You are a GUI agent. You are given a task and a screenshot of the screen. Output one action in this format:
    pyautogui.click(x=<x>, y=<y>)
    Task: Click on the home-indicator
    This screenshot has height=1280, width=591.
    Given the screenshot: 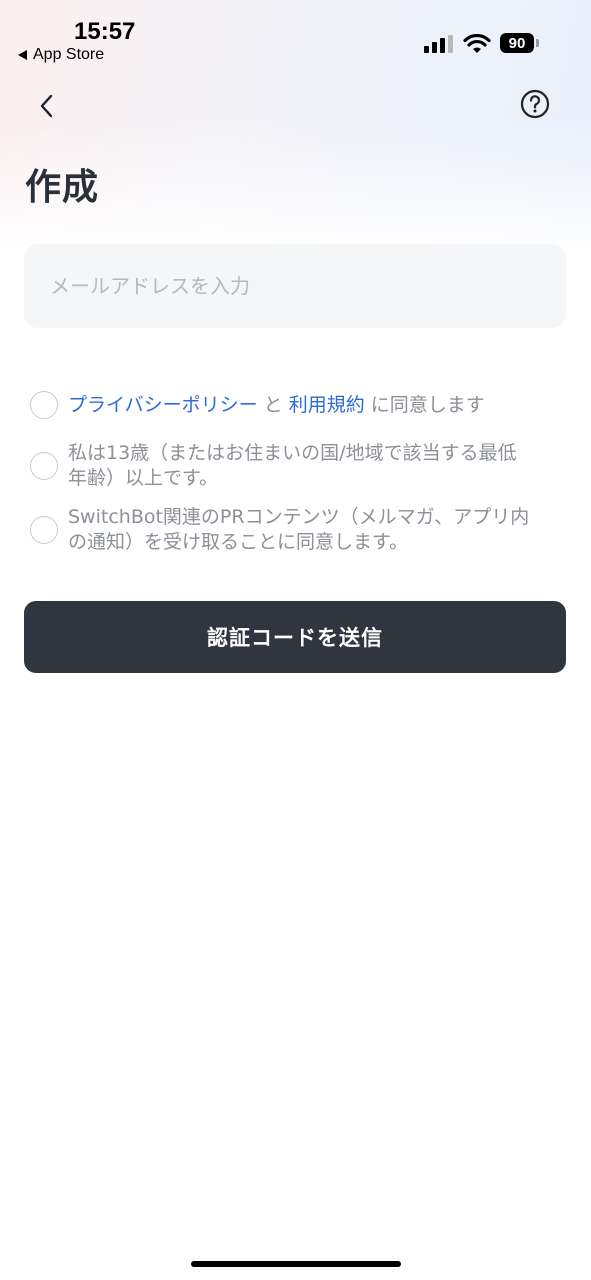 What is the action you would take?
    pyautogui.click(x=296, y=1264)
    